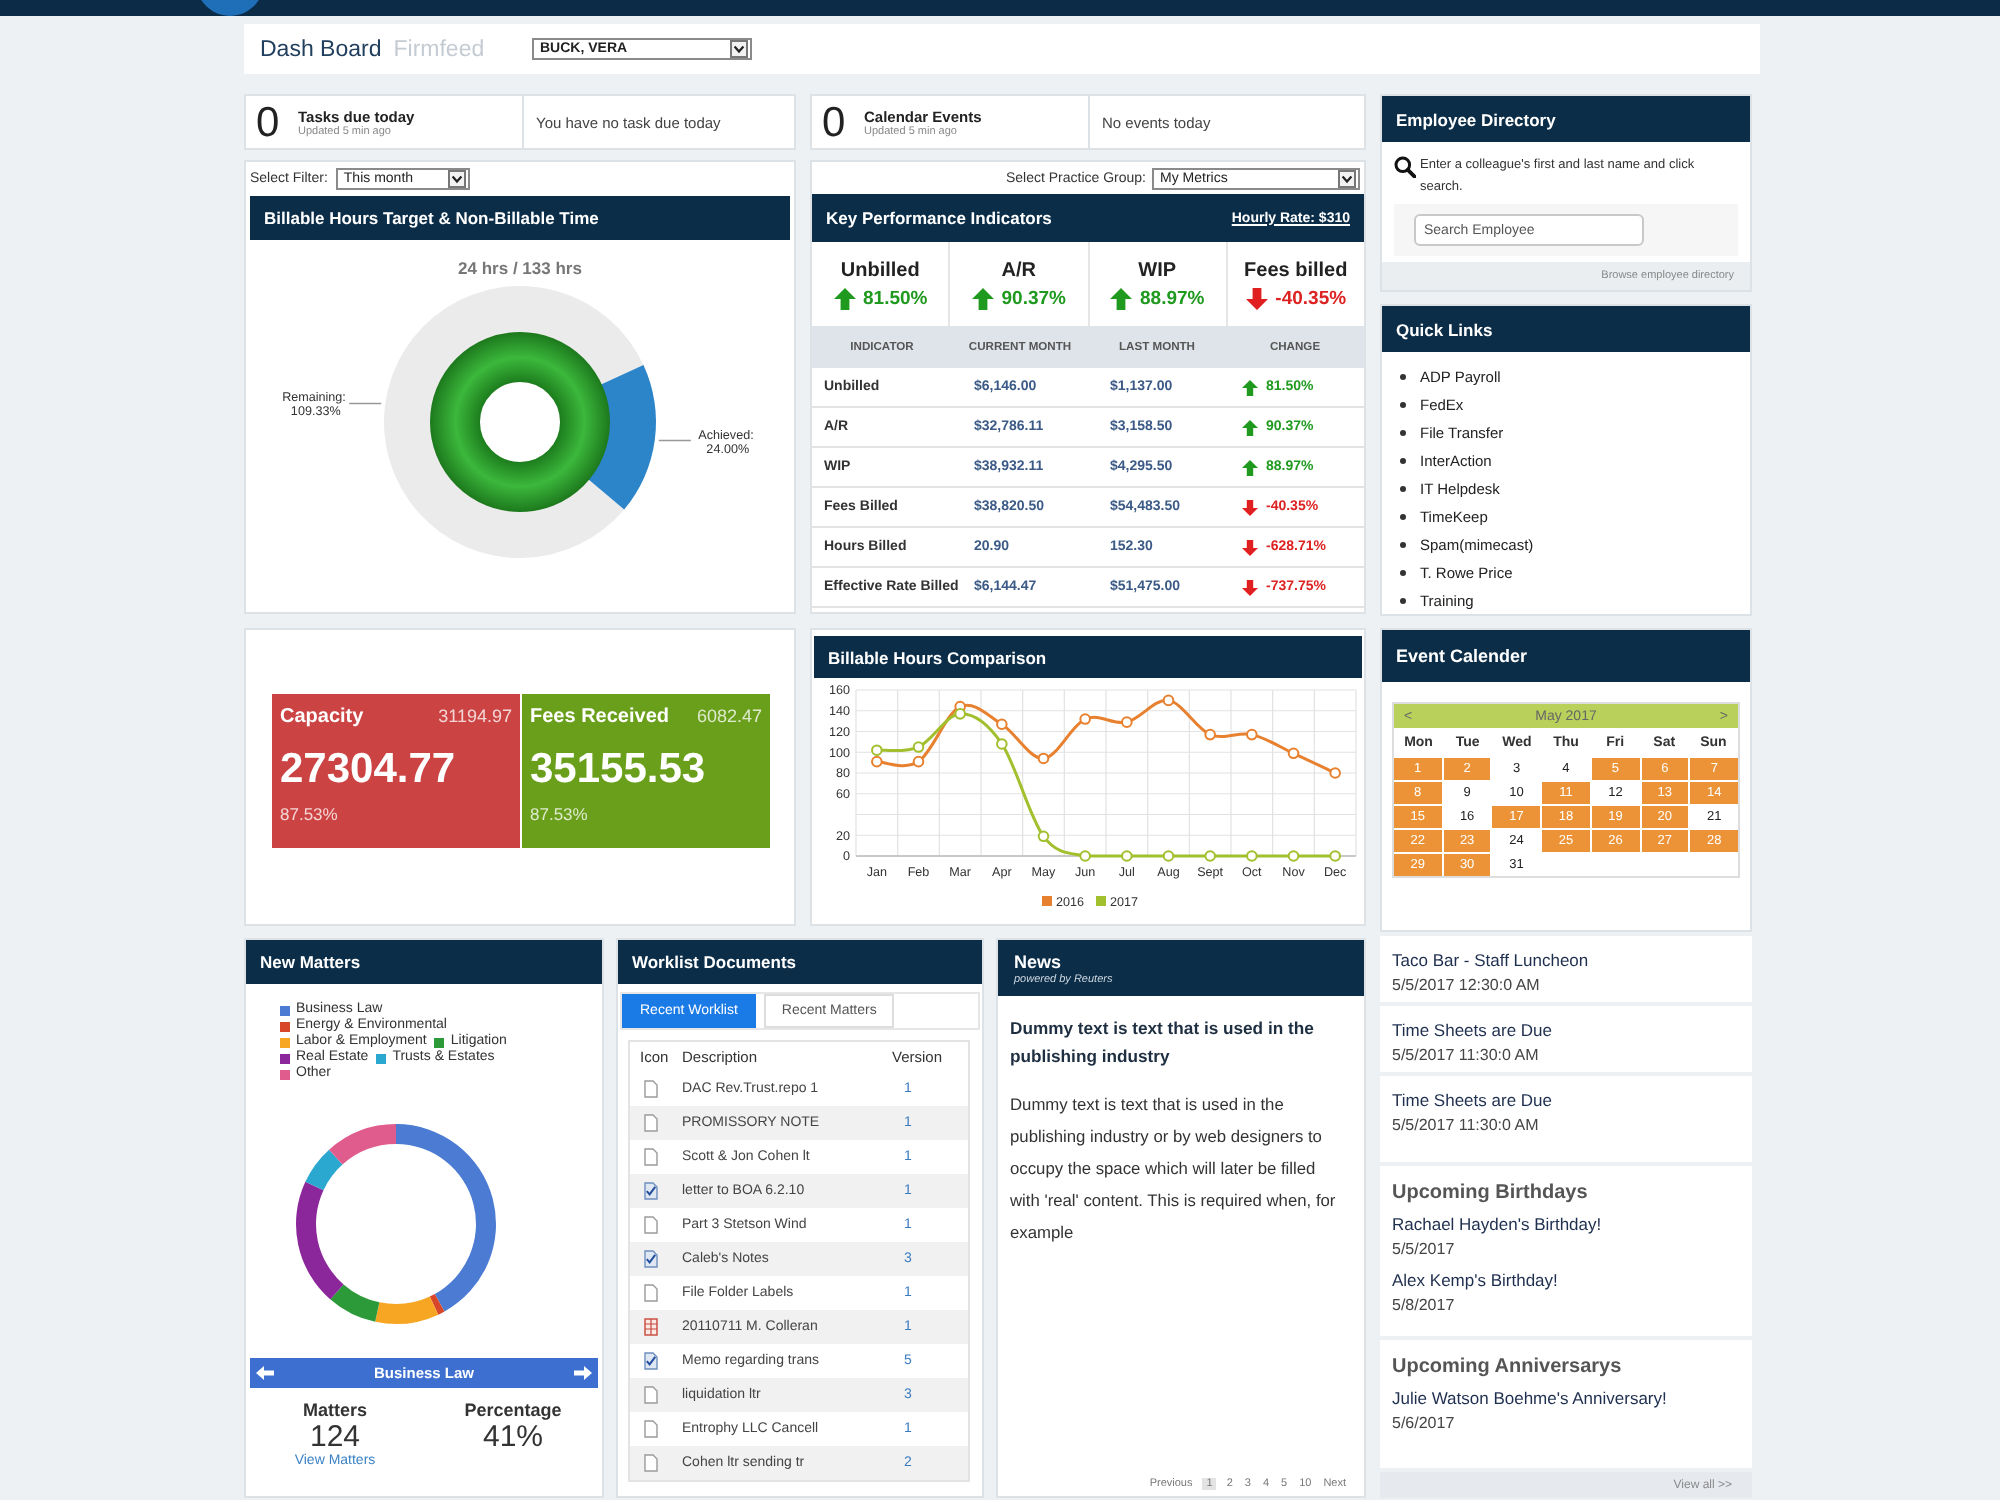  What do you see at coordinates (895, 298) in the screenshot?
I see `metric-change: 81.50%` at bounding box center [895, 298].